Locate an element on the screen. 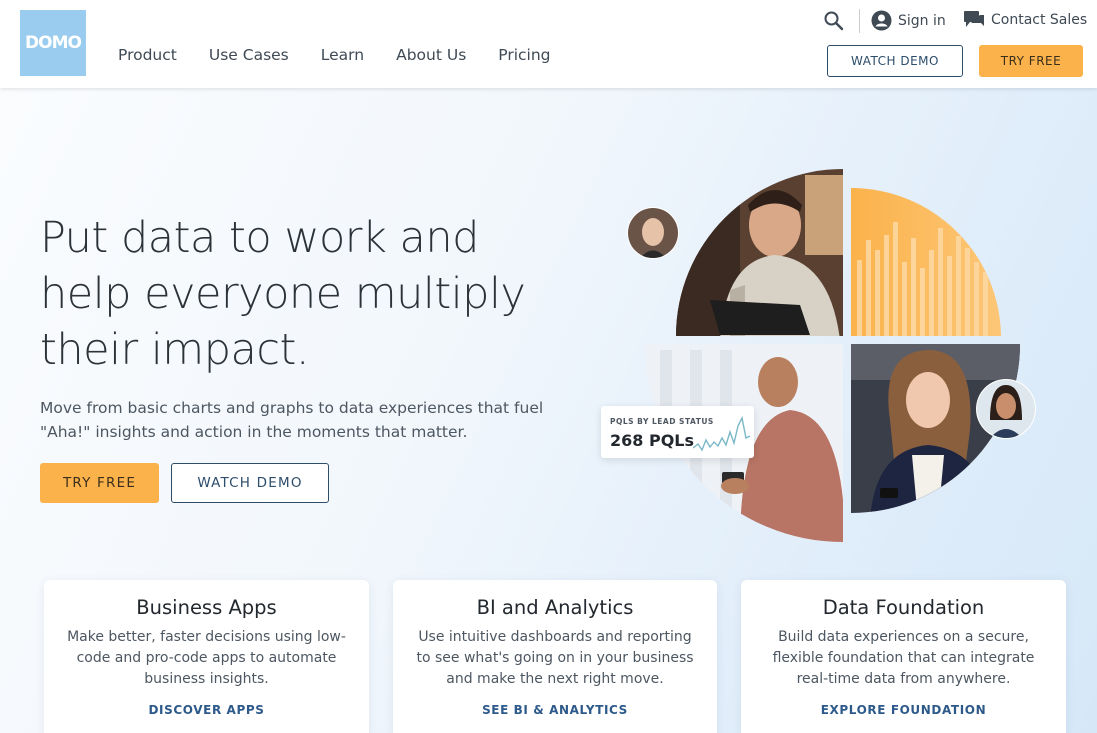 This screenshot has height=733, width=1097. nav-item-learn: Learn is located at coordinates (342, 55).